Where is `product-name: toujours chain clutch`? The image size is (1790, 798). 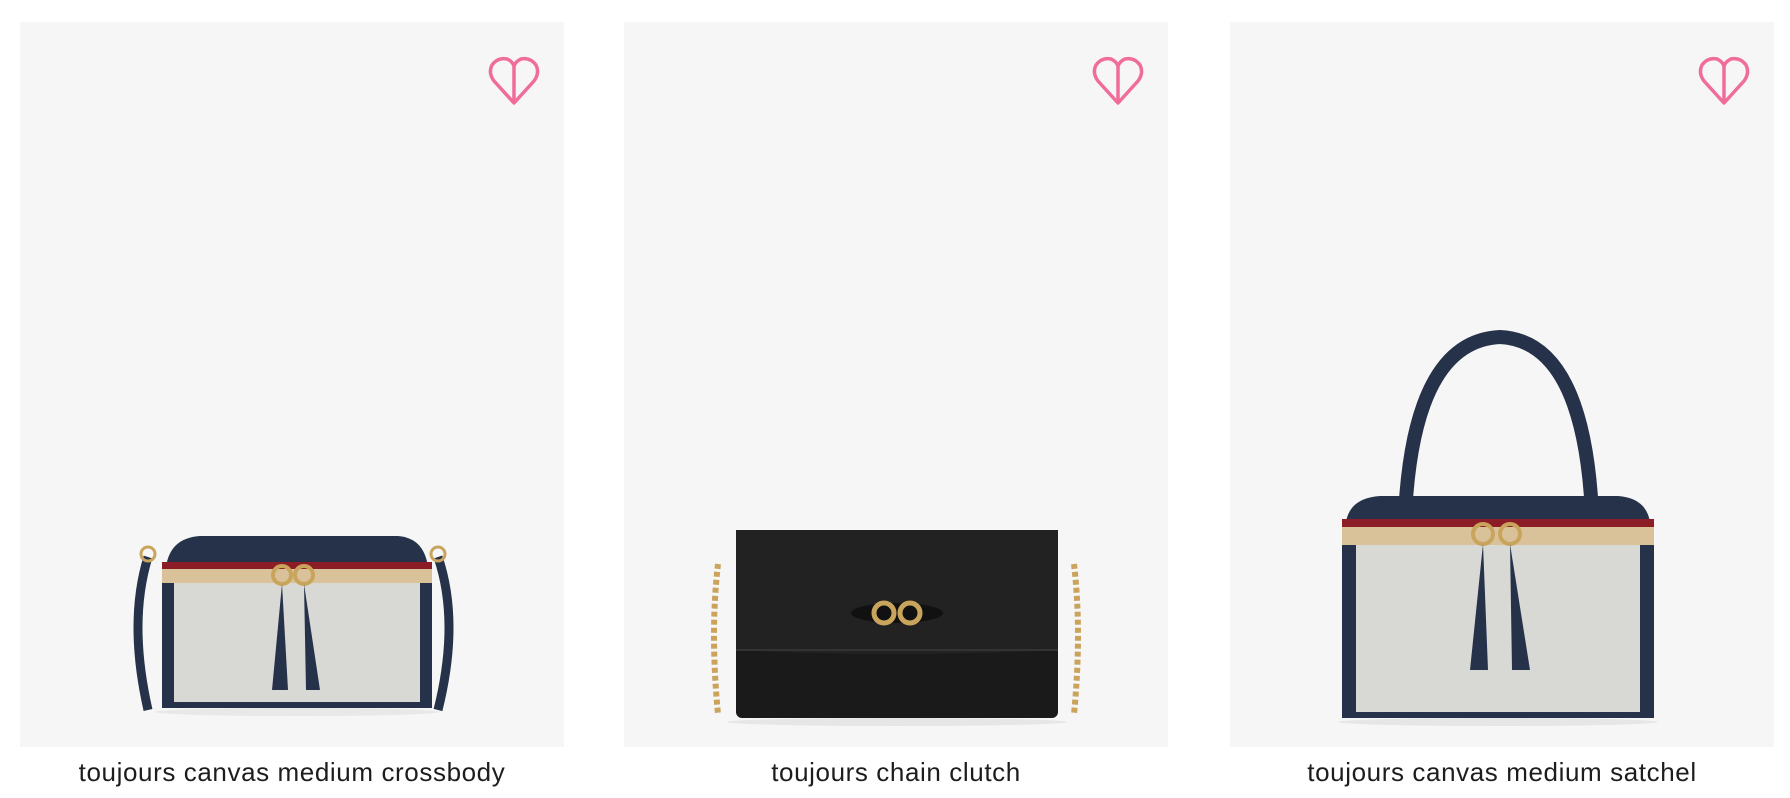
product-name: toujours chain clutch is located at coordinates (896, 772).